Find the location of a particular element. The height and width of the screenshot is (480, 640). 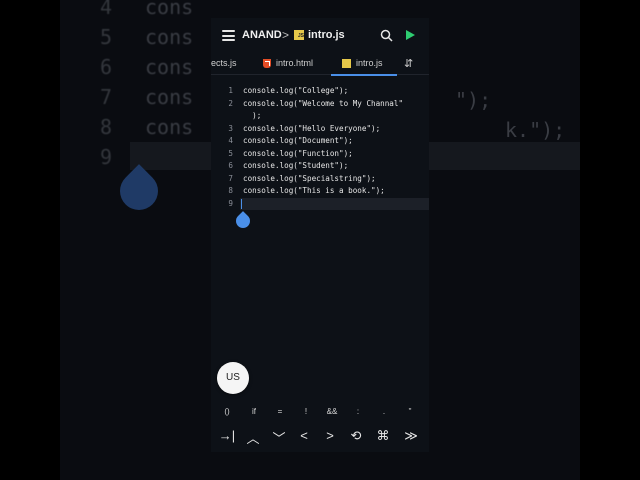

symbol-key: && is located at coordinates (332, 411).